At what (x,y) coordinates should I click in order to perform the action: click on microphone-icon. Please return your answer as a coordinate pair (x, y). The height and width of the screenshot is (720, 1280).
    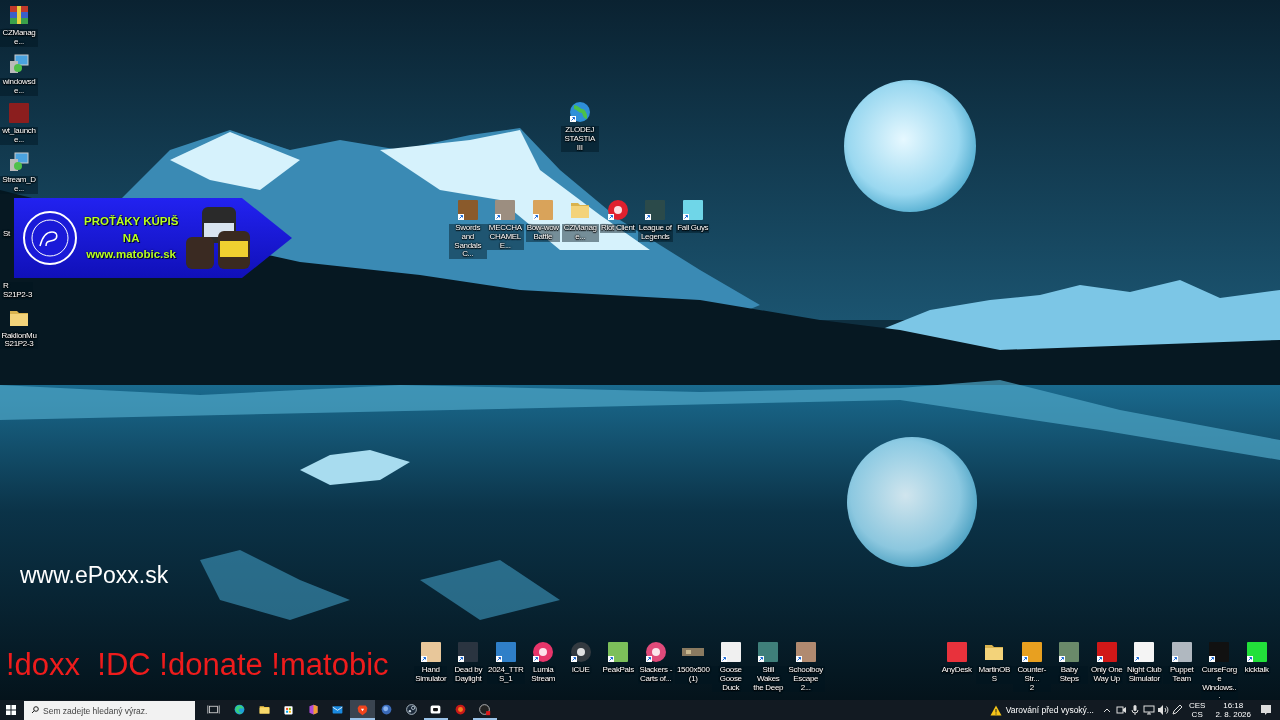
    Looking at the image, I should click on (1134, 710).